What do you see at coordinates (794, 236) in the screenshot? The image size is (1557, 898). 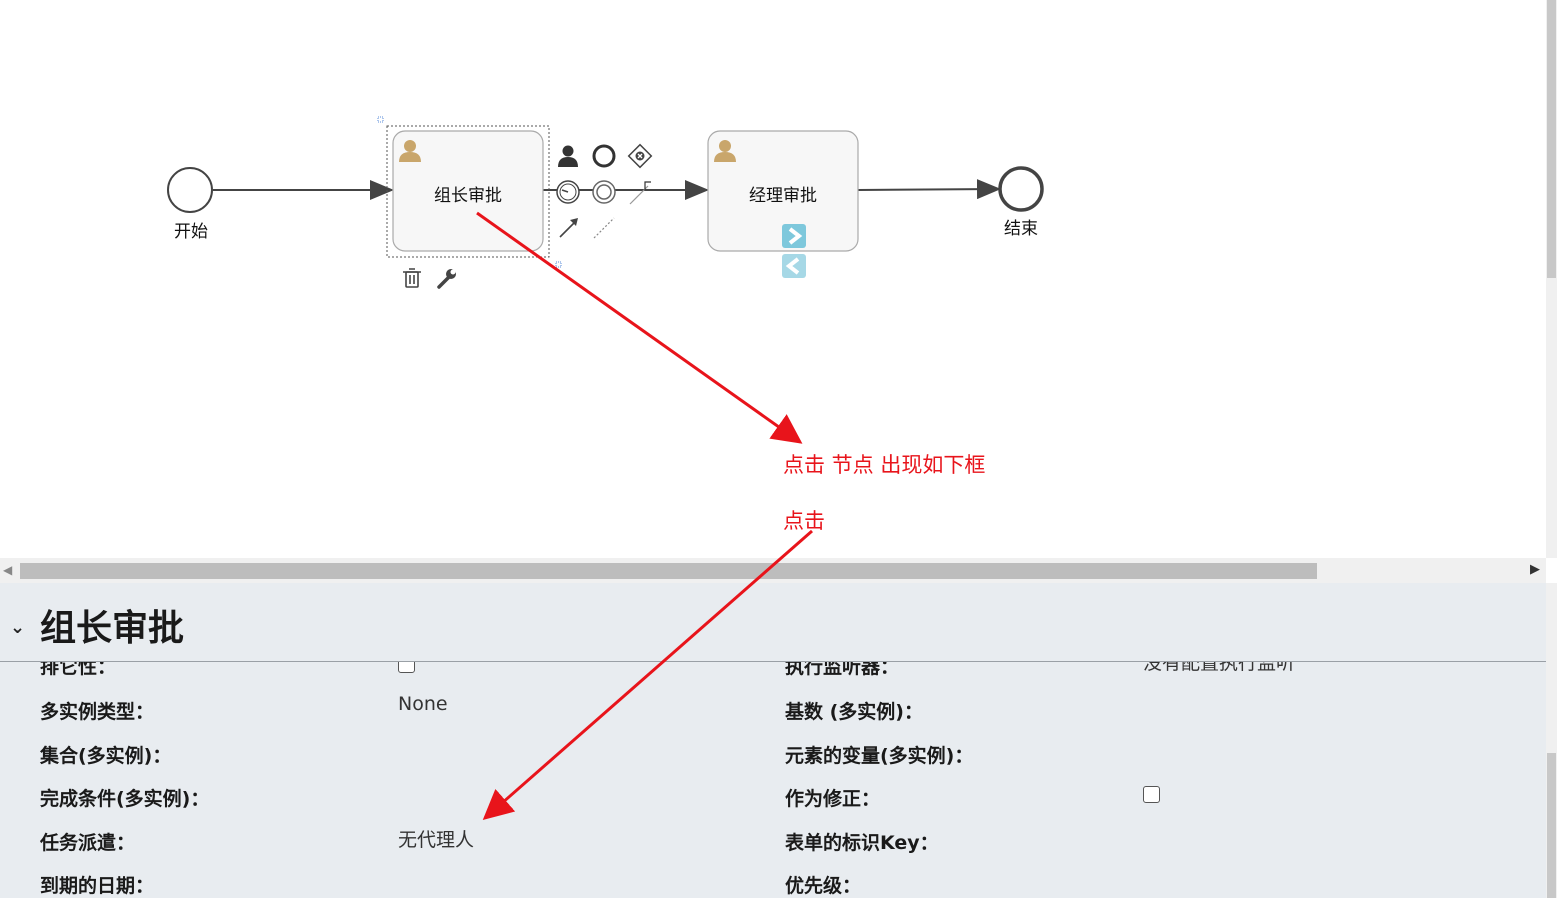 I see `next-arrow-icon` at bounding box center [794, 236].